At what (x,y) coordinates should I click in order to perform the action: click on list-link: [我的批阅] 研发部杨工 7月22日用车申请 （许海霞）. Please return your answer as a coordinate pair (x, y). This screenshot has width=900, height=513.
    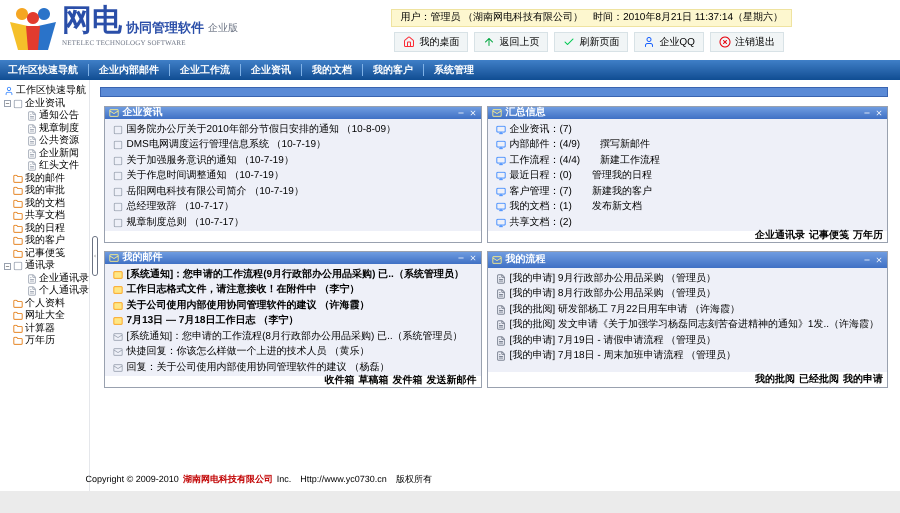
    Looking at the image, I should click on (625, 309).